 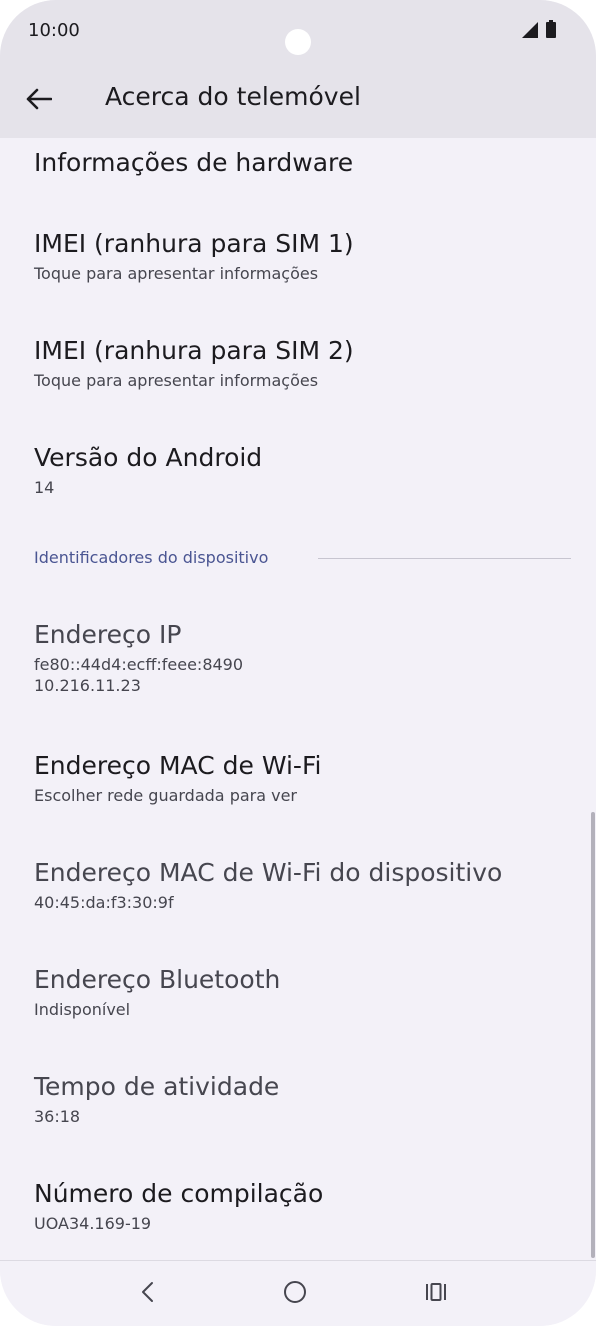 I want to click on list-item-subtitle: Escolher rede guardada para ver, so click(x=166, y=795).